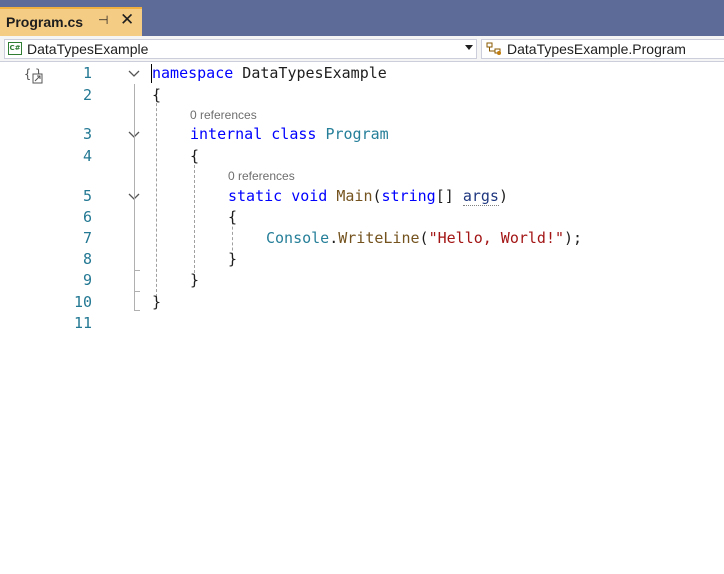  What do you see at coordinates (87, 156) in the screenshot?
I see `line-number: 4` at bounding box center [87, 156].